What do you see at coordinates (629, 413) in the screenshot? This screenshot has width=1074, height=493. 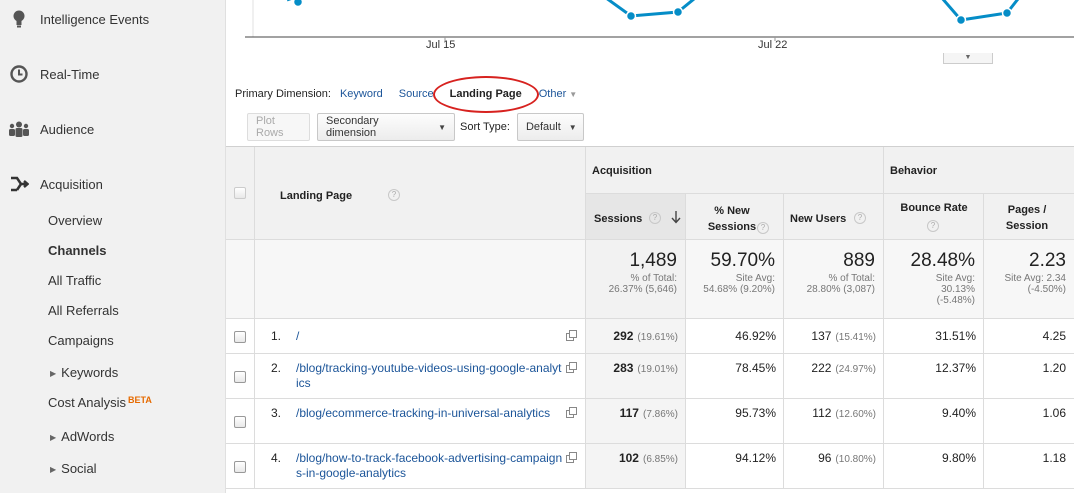 I see `sessions-count: 117` at bounding box center [629, 413].